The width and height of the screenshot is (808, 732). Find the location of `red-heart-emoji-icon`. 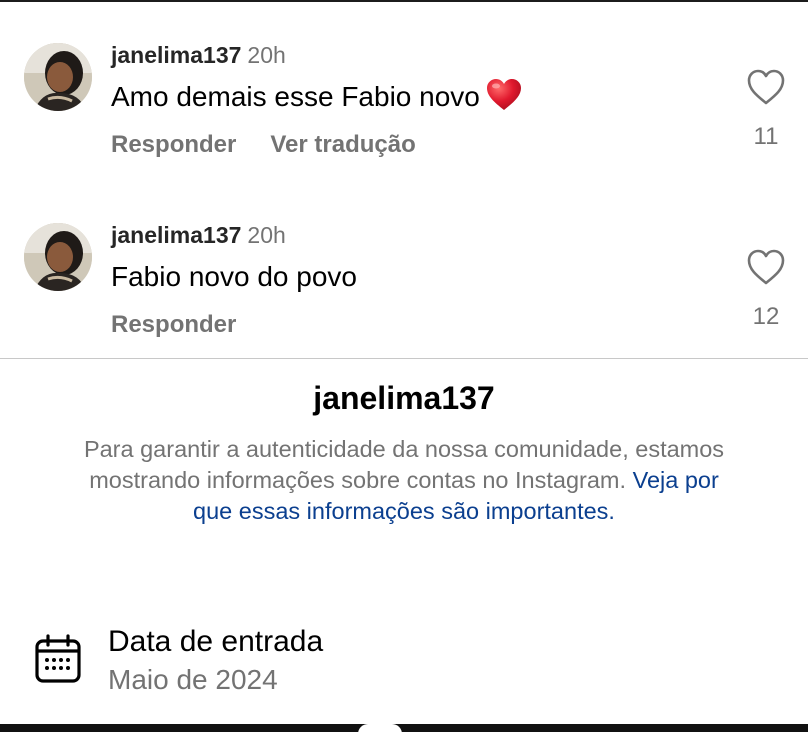

red-heart-emoji-icon is located at coordinates (504, 100).